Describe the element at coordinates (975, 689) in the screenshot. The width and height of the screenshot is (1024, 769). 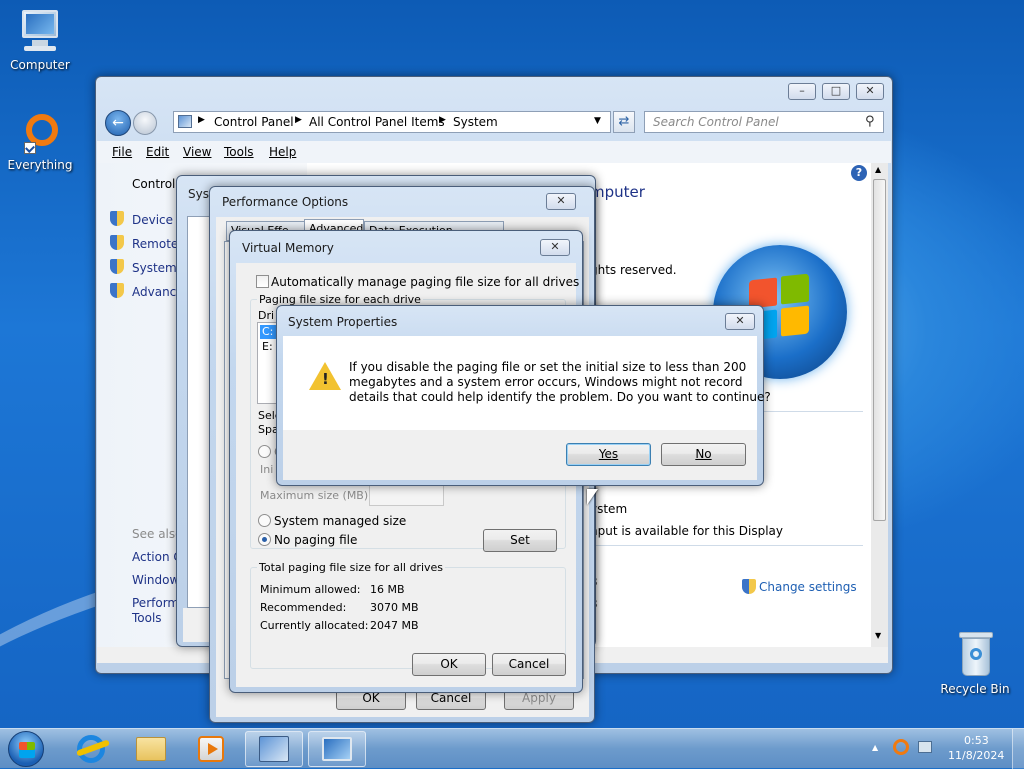
I see `desktop-icon-label: Recycle Bin` at that location.